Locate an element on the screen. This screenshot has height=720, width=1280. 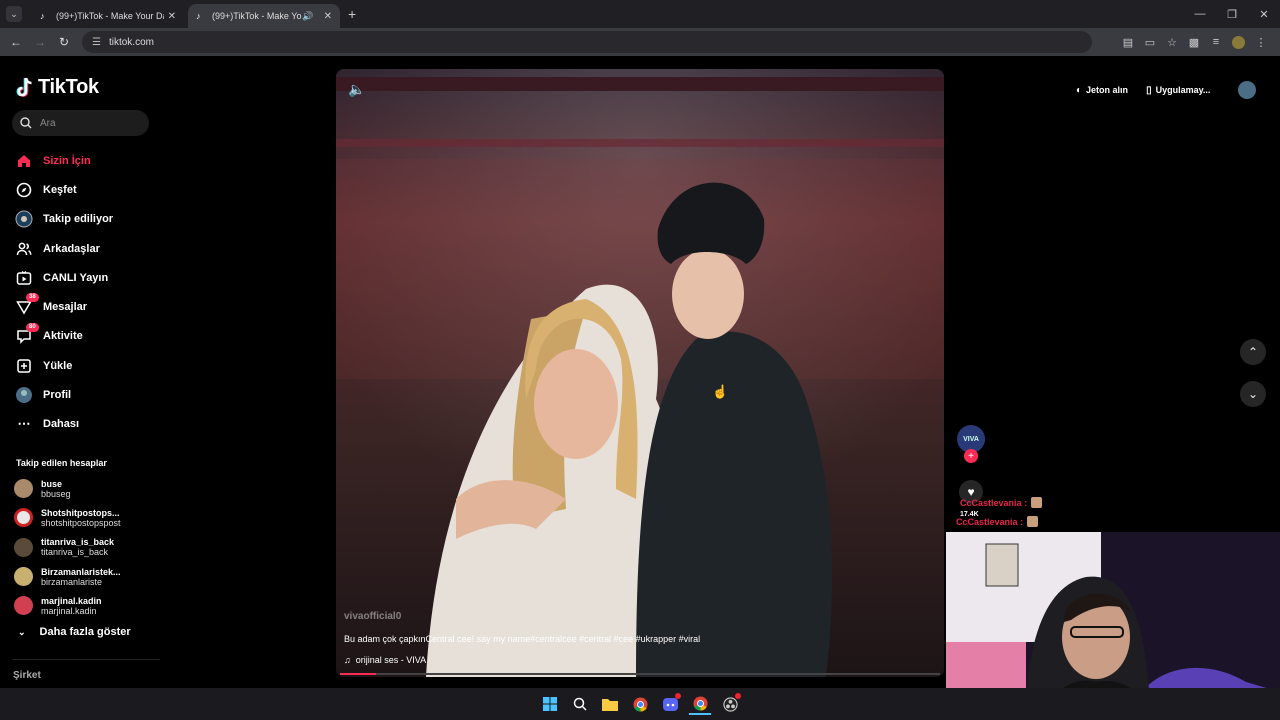
nav-item-following: Takip ediliyor is located at coordinates (84, 219).